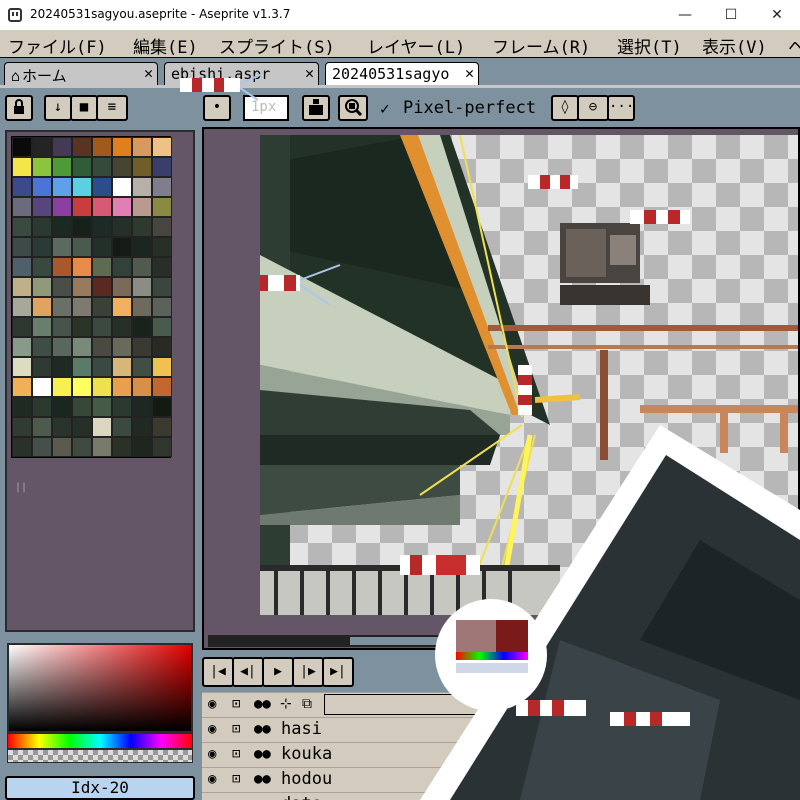 The height and width of the screenshot is (800, 800). I want to click on menu-sprite: スプライト(S), so click(277, 45).